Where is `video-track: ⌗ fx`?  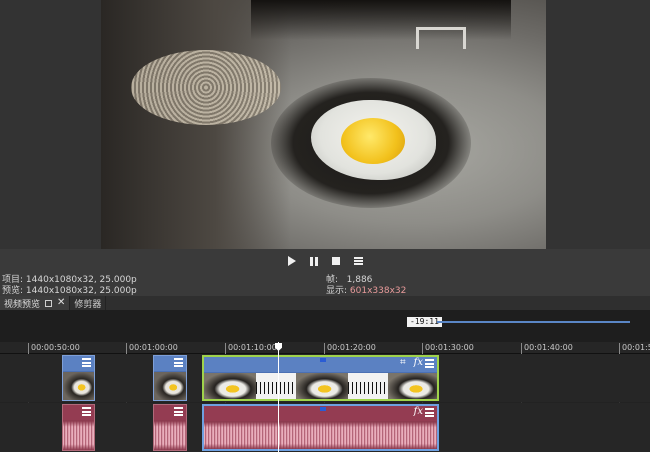
video-track: ⌗ fx is located at coordinates (325, 378).